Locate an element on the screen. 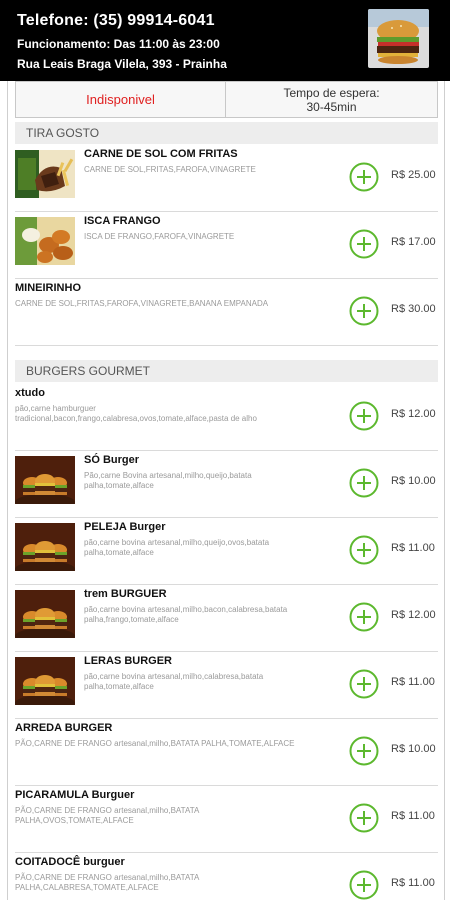  item-name: trem BURGUER is located at coordinates (125, 594).